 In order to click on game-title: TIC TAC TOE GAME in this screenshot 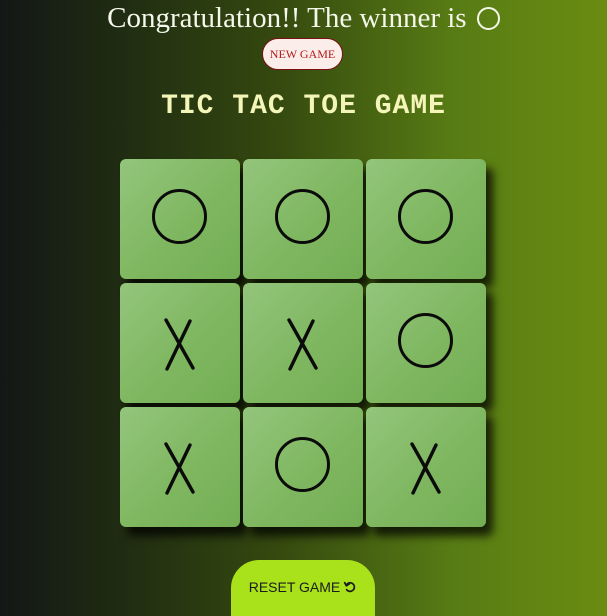, I will do `click(303, 106)`.